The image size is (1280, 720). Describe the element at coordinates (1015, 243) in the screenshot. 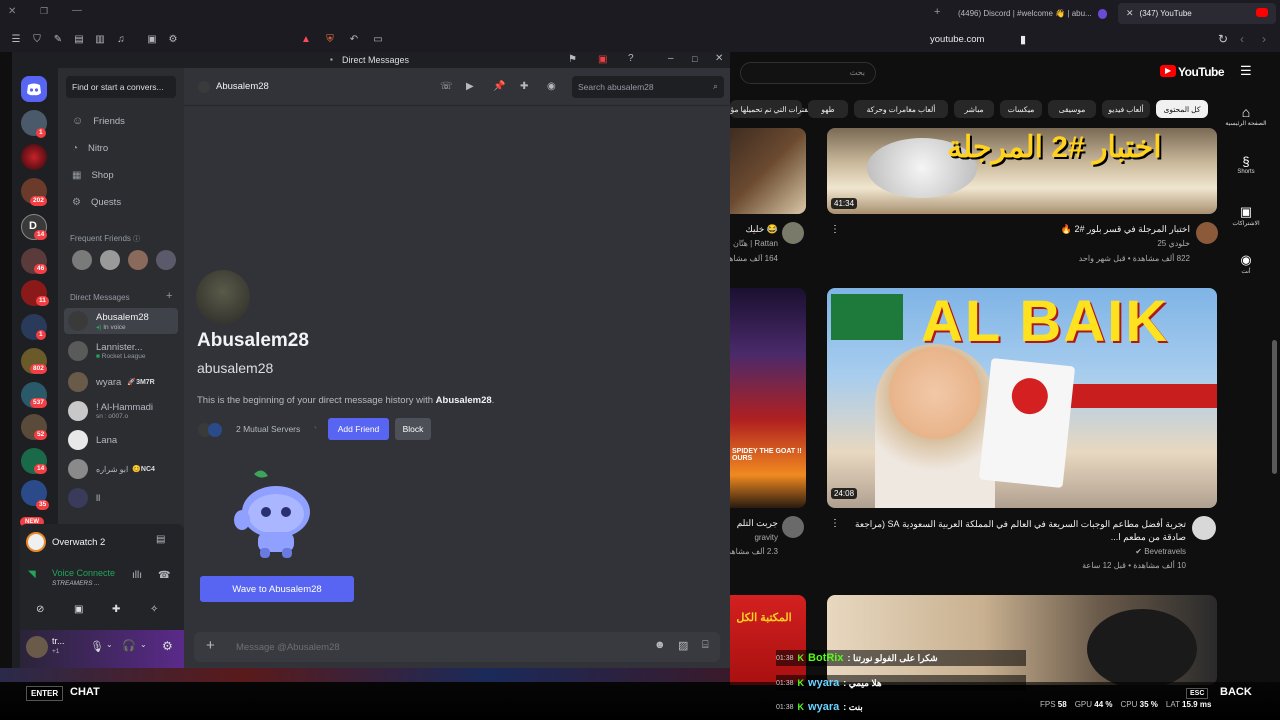

I see `video-channel: خلودي 25` at that location.